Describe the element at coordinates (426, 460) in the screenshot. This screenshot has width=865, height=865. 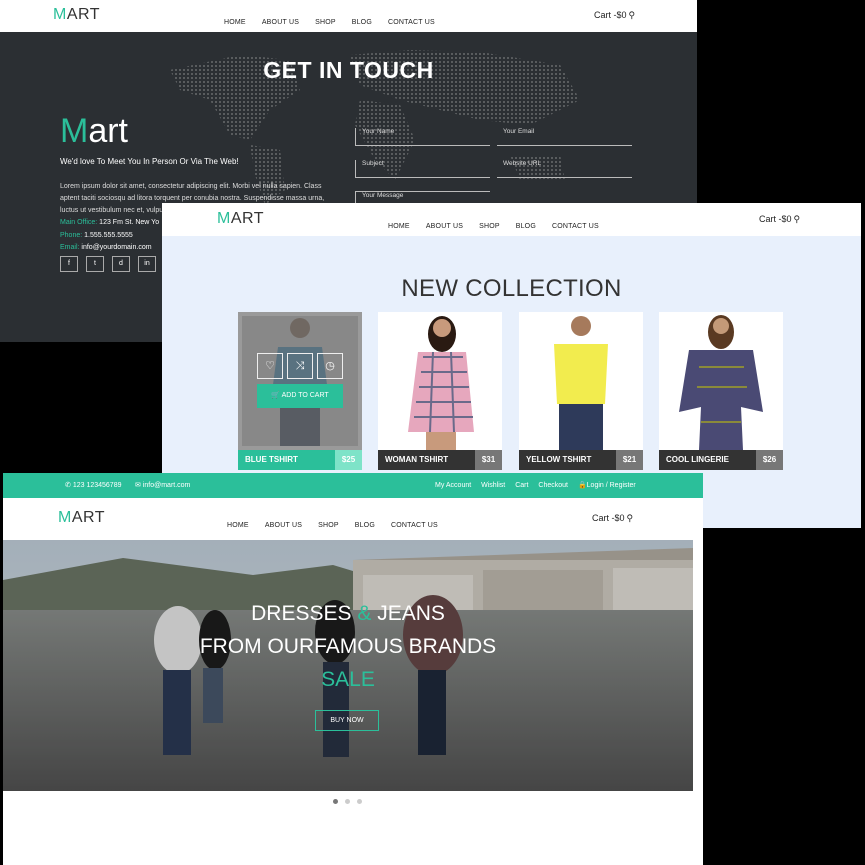
I see `product-name: WOMAN TSHIRT` at that location.